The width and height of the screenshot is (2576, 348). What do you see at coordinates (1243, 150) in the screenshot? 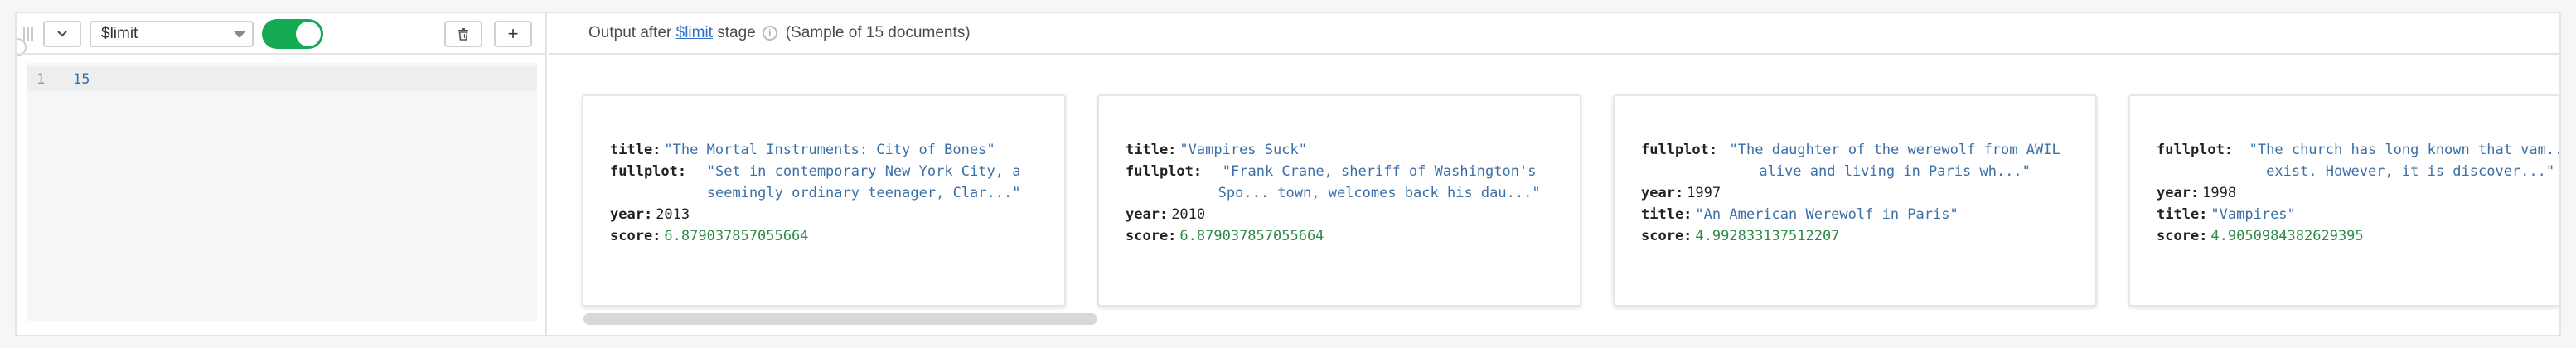
I see `field-value: "Vampires Suck"` at bounding box center [1243, 150].